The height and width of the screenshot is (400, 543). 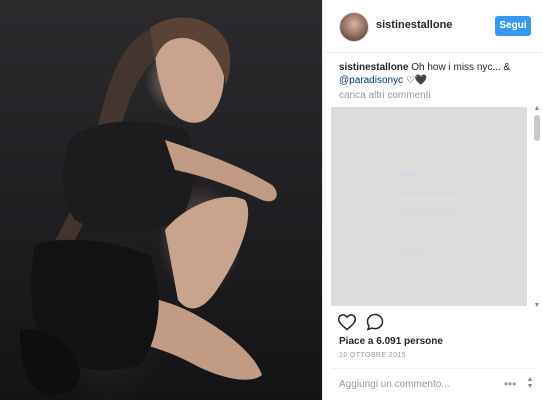 What do you see at coordinates (461, 67) in the screenshot?
I see `caption-text: Oh how i miss nyc... &` at bounding box center [461, 67].